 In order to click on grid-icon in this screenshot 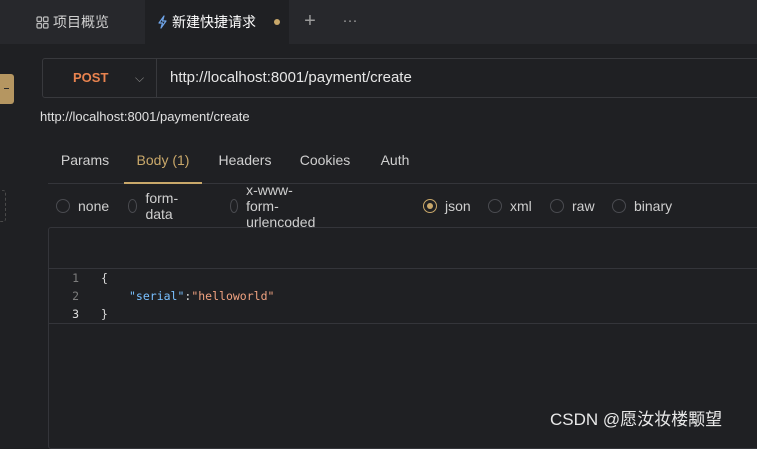, I will do `click(42, 22)`.